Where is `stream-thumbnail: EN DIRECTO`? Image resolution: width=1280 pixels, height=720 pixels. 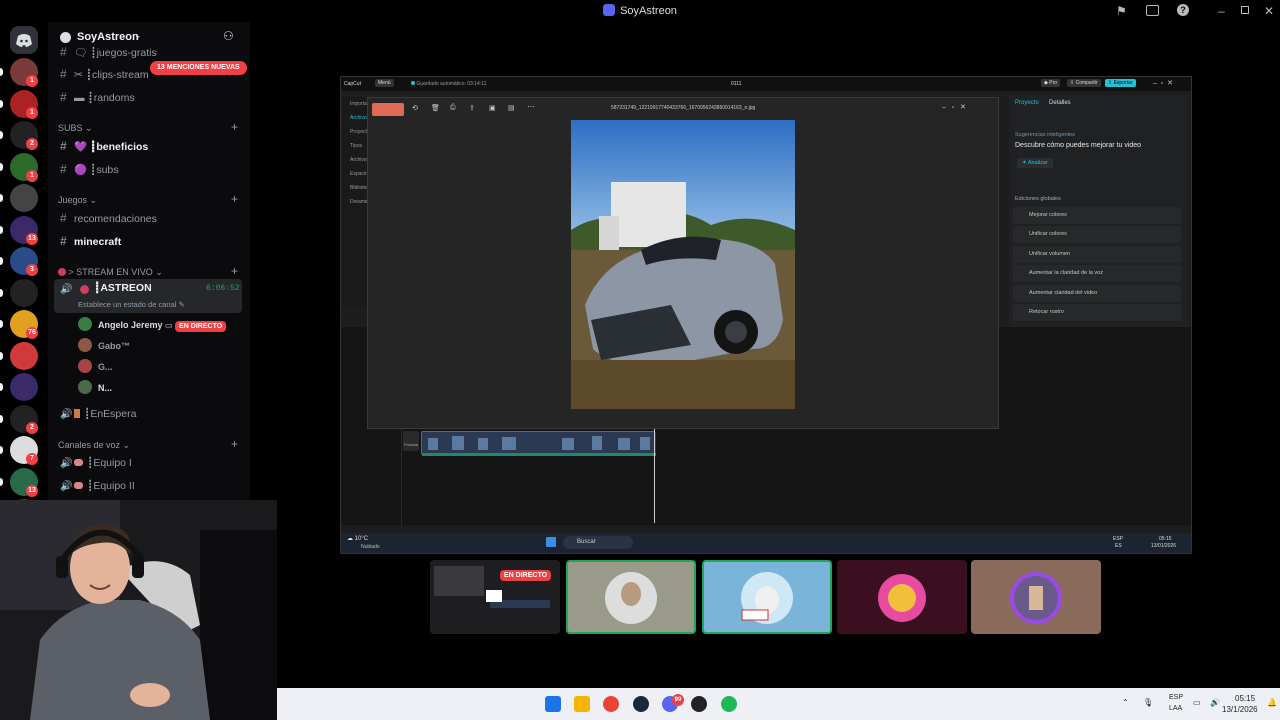 stream-thumbnail: EN DIRECTO is located at coordinates (495, 597).